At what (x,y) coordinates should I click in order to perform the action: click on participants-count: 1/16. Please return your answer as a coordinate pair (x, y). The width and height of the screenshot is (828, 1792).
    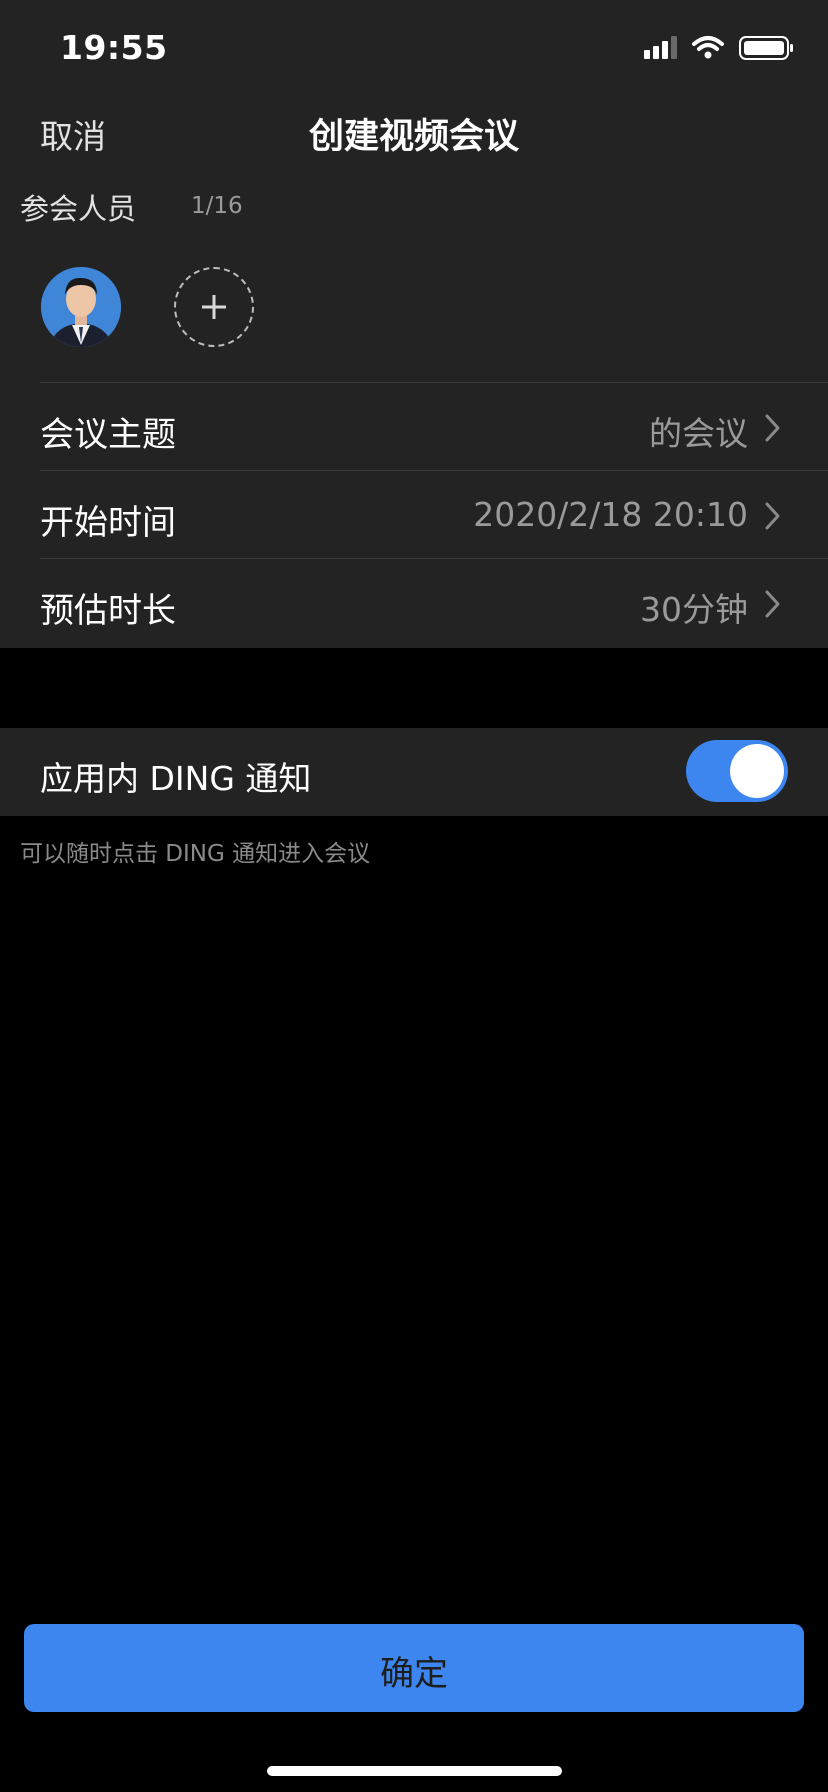
    Looking at the image, I should click on (217, 206).